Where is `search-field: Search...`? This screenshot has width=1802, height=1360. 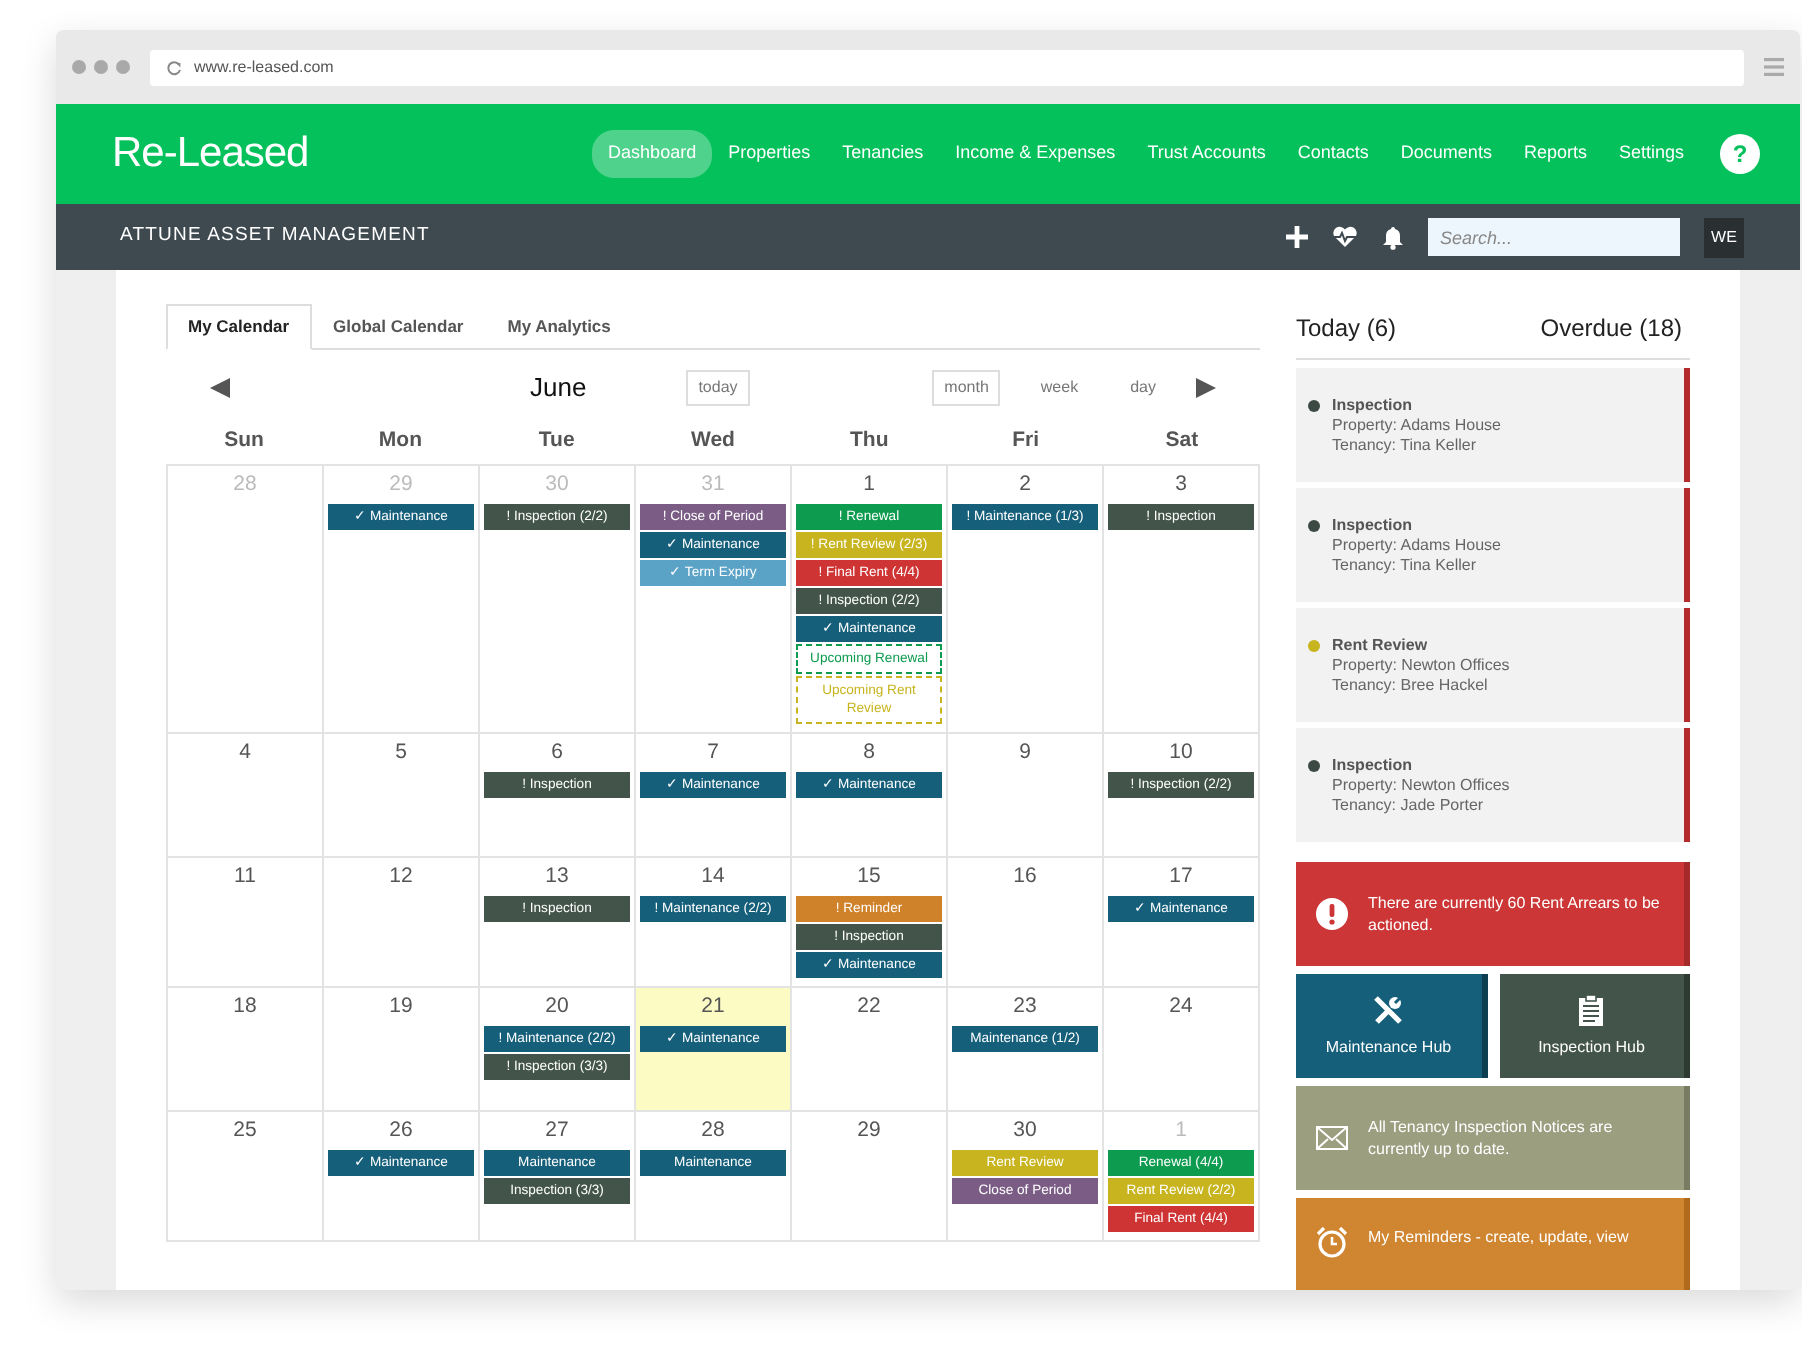 search-field: Search... is located at coordinates (1554, 237).